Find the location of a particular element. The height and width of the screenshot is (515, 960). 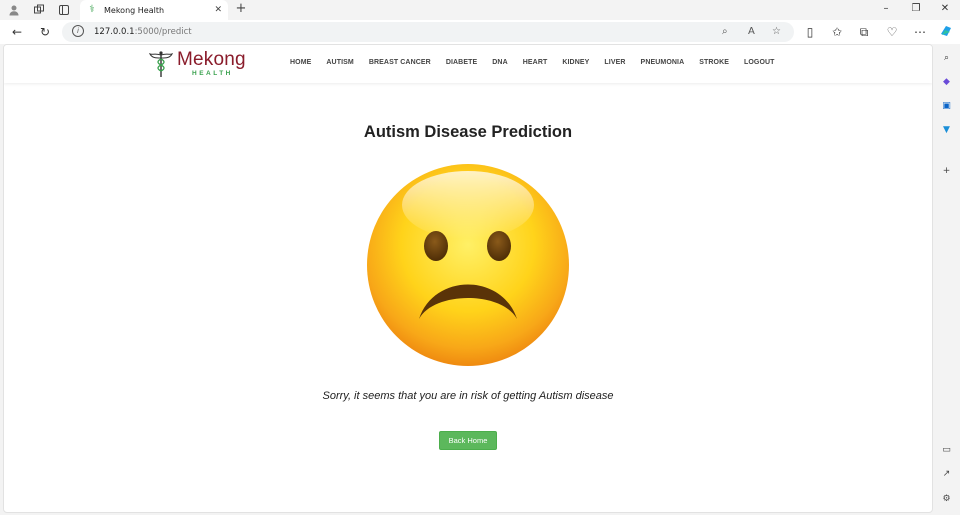

browser-tab: ⚕ Mekong Health ✕ is located at coordinates (154, 10).